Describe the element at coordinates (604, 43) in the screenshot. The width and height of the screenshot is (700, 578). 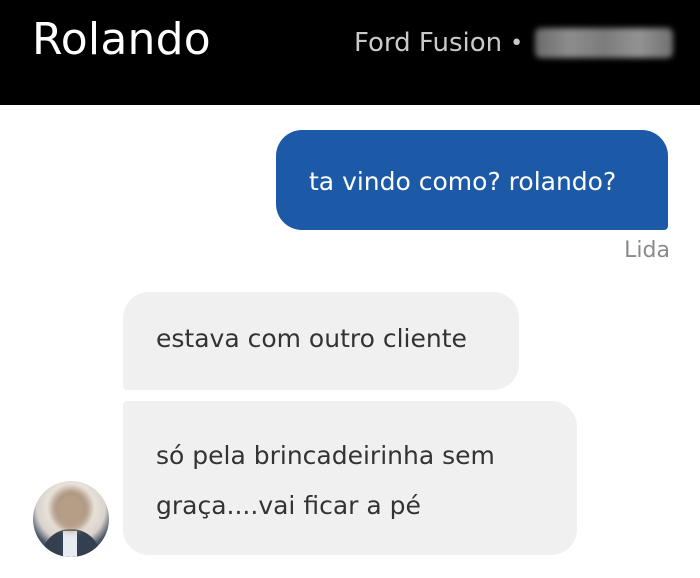
I see `license-plate-redacted` at that location.